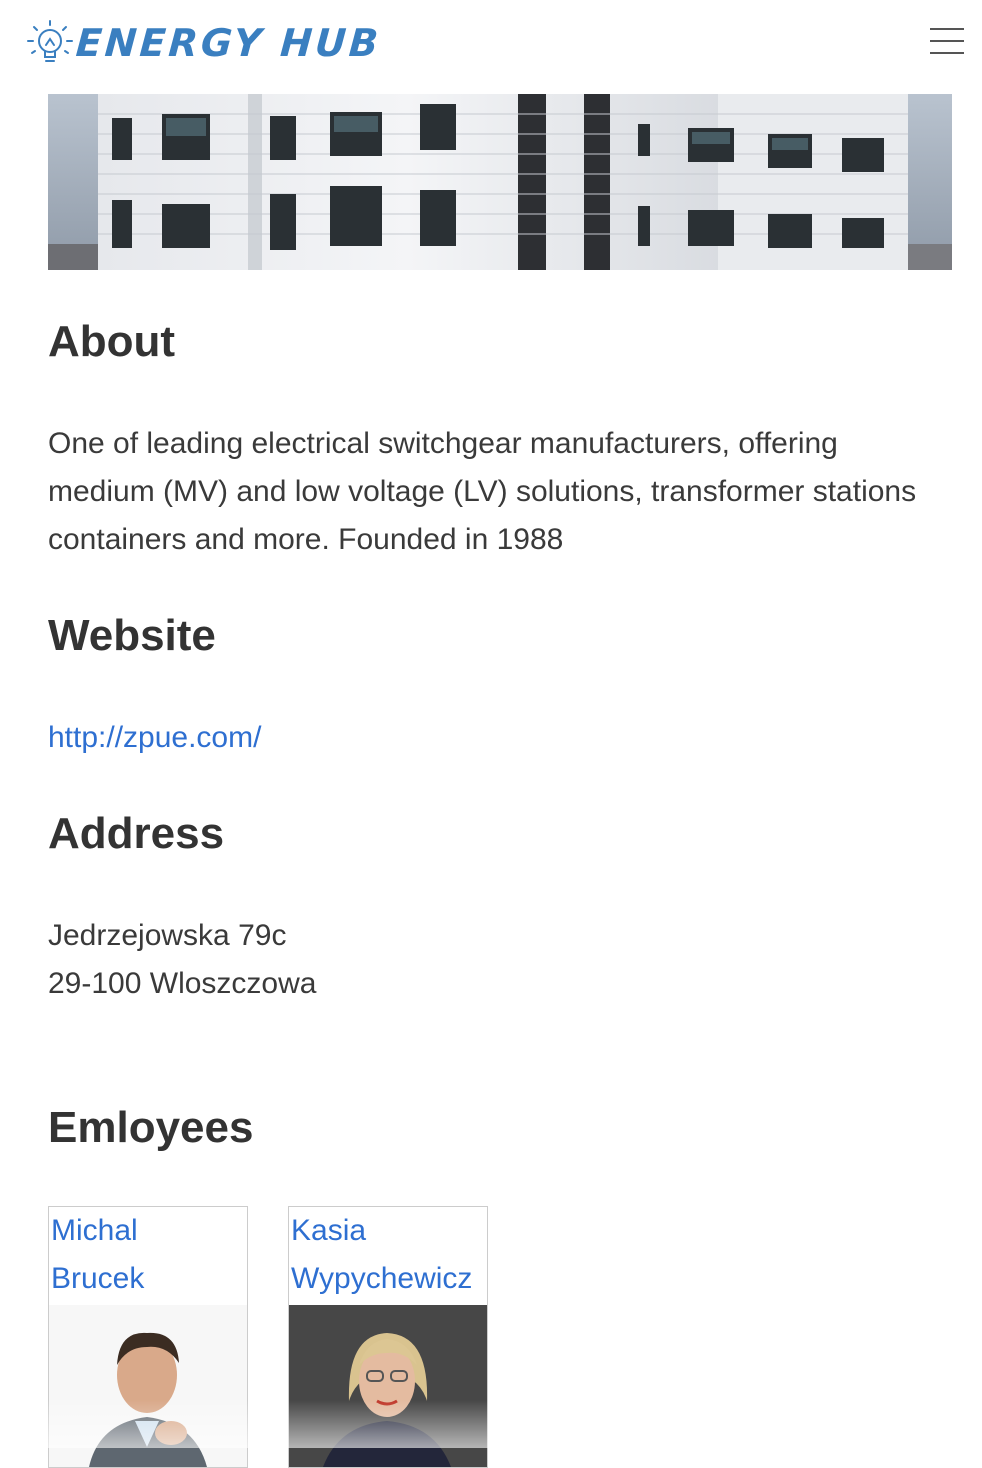  I want to click on employee-last-name: Brucek, so click(98, 1278).